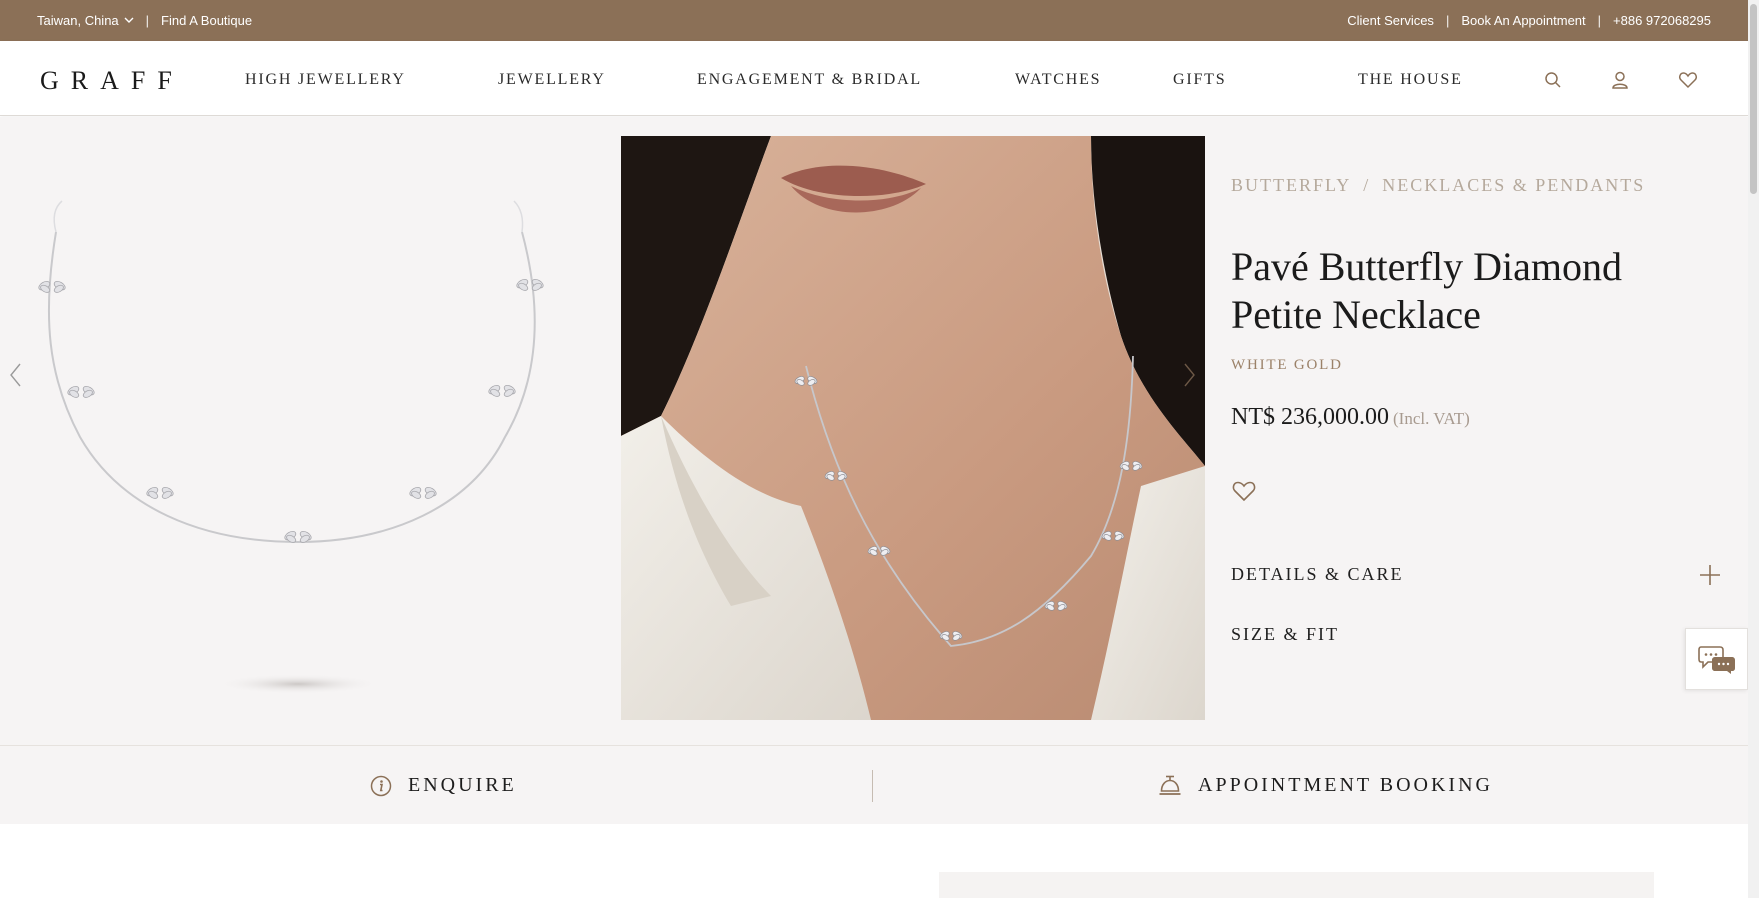 The height and width of the screenshot is (898, 1759). I want to click on nav-item-the-house: THE HOUSE, so click(1410, 80).